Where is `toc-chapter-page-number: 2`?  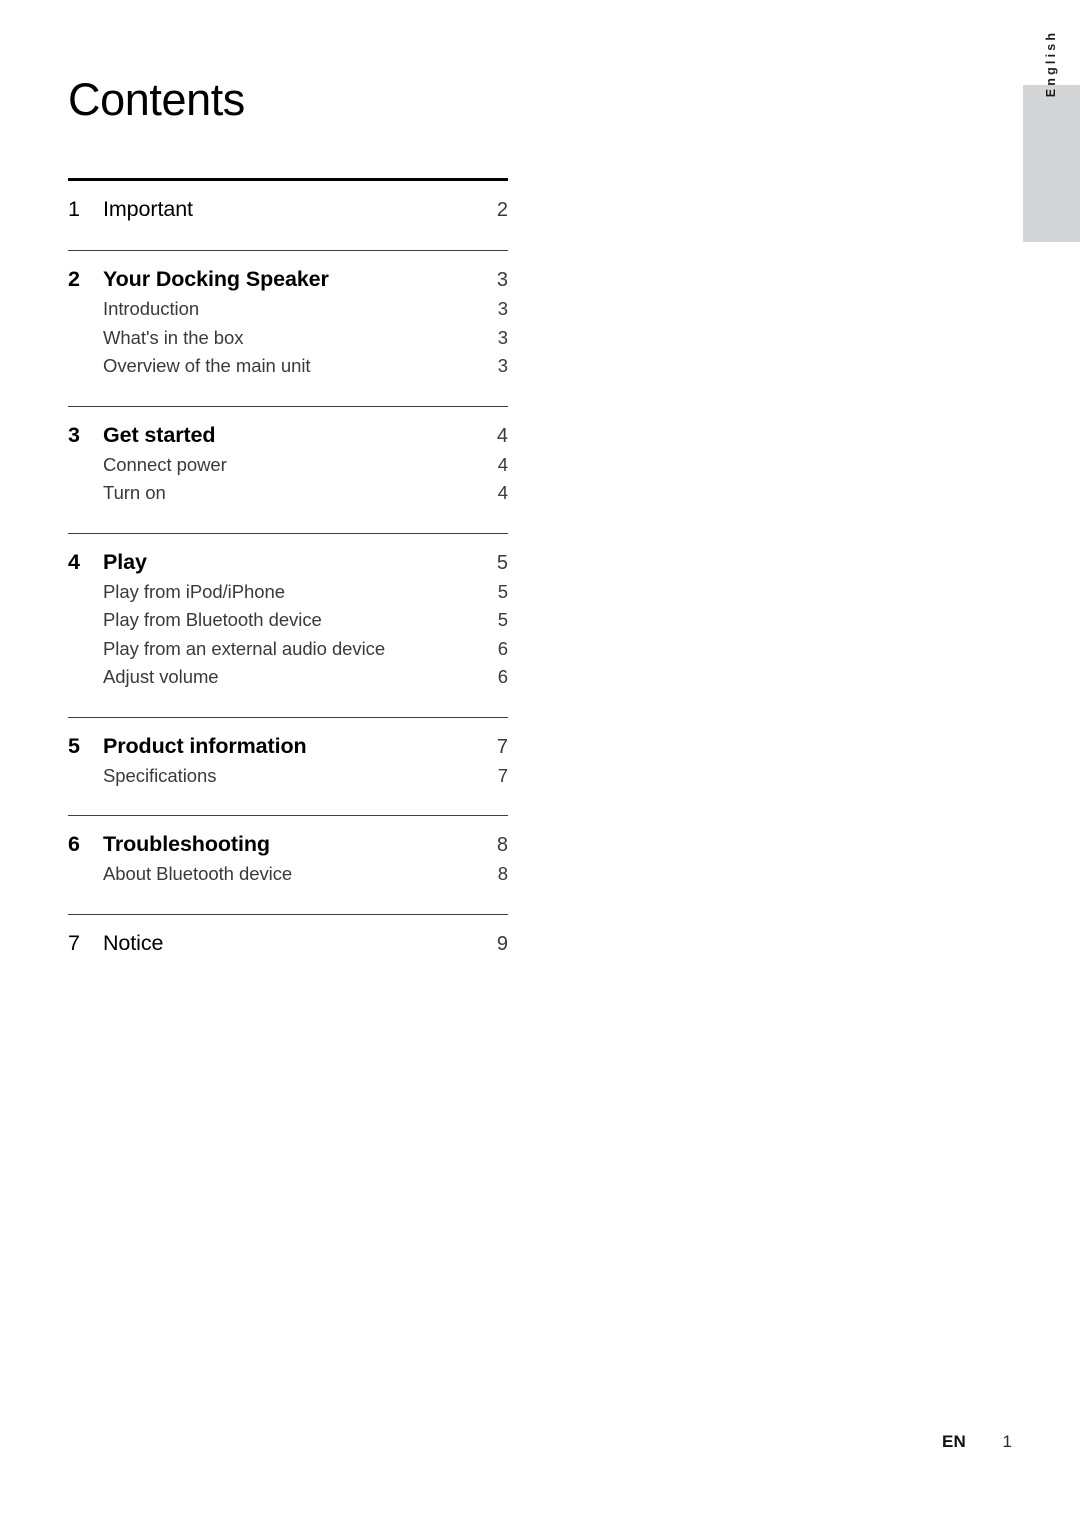
toc-chapter-page-number: 2 is located at coordinates (502, 210).